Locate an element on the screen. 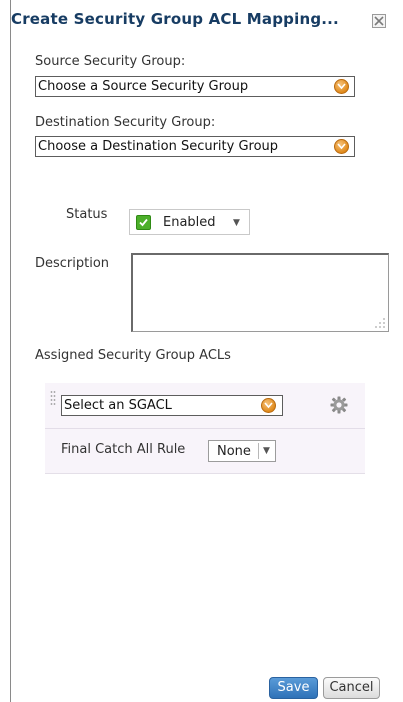  destination-group-value: Choose a Destination Security Group is located at coordinates (158, 146).